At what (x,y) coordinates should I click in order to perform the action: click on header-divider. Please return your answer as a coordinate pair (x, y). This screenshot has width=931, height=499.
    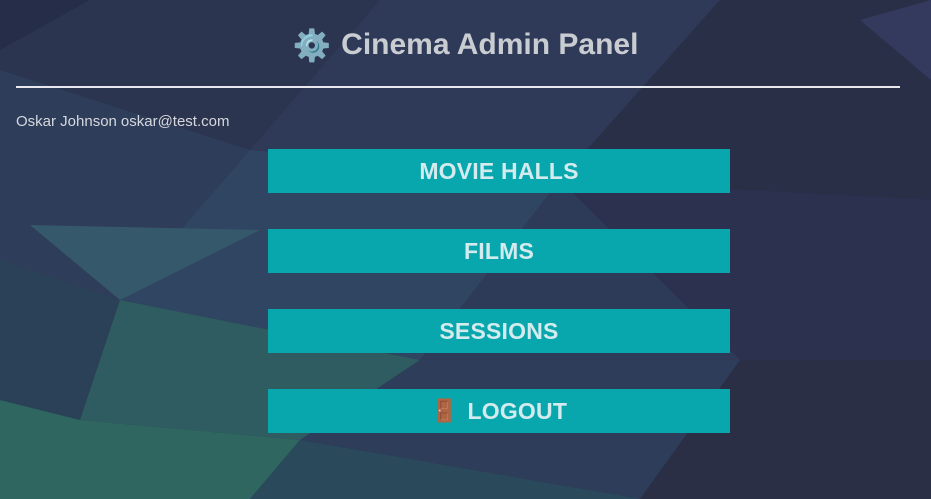
    Looking at the image, I should click on (458, 87).